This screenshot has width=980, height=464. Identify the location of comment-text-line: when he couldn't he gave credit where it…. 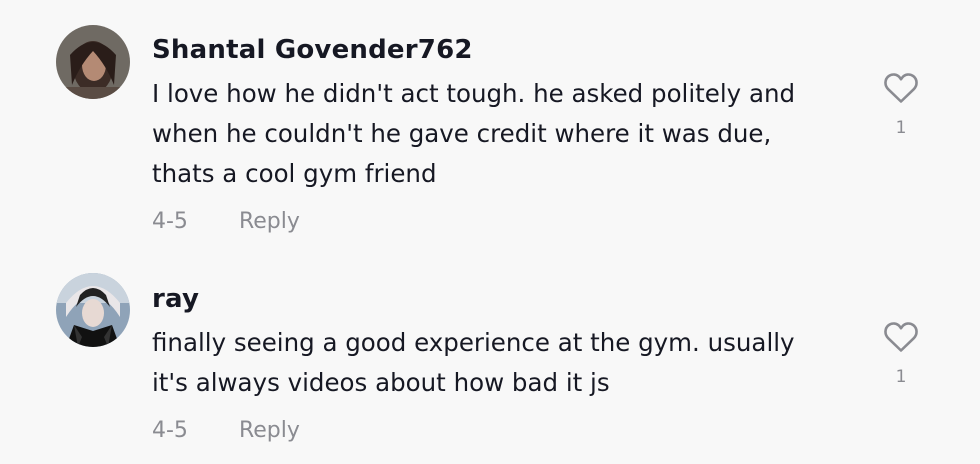
(462, 133).